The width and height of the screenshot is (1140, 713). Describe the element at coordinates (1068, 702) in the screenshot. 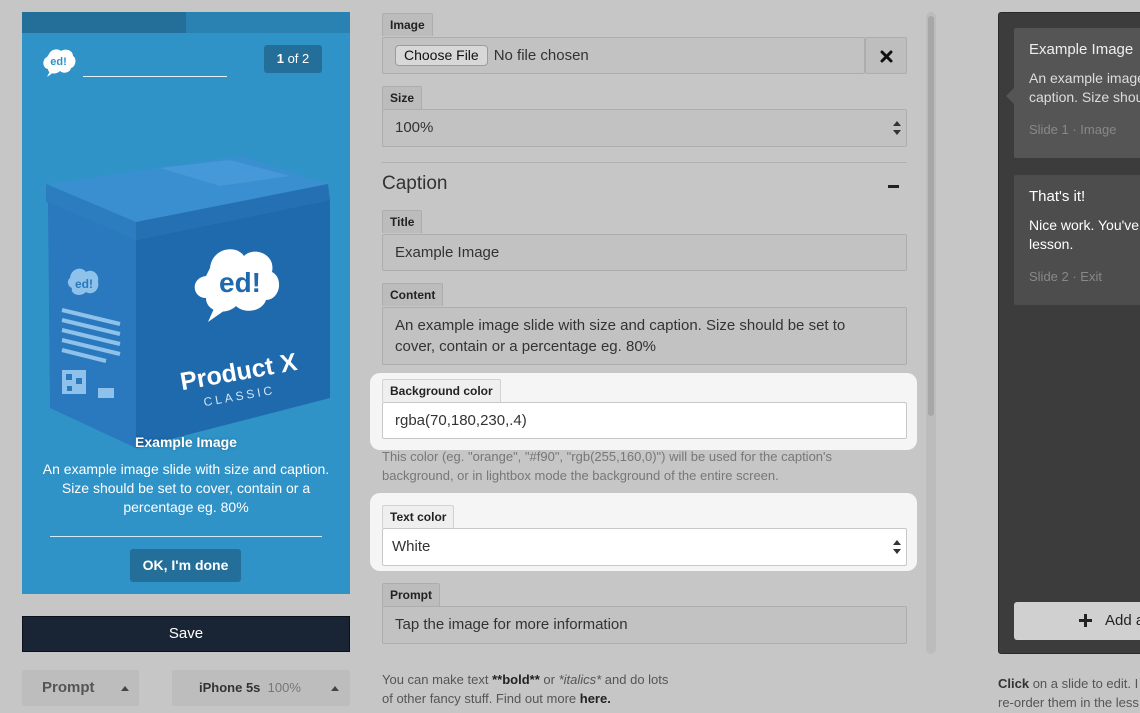

I see `slide-list-help-line2: re-order them in the less` at that location.